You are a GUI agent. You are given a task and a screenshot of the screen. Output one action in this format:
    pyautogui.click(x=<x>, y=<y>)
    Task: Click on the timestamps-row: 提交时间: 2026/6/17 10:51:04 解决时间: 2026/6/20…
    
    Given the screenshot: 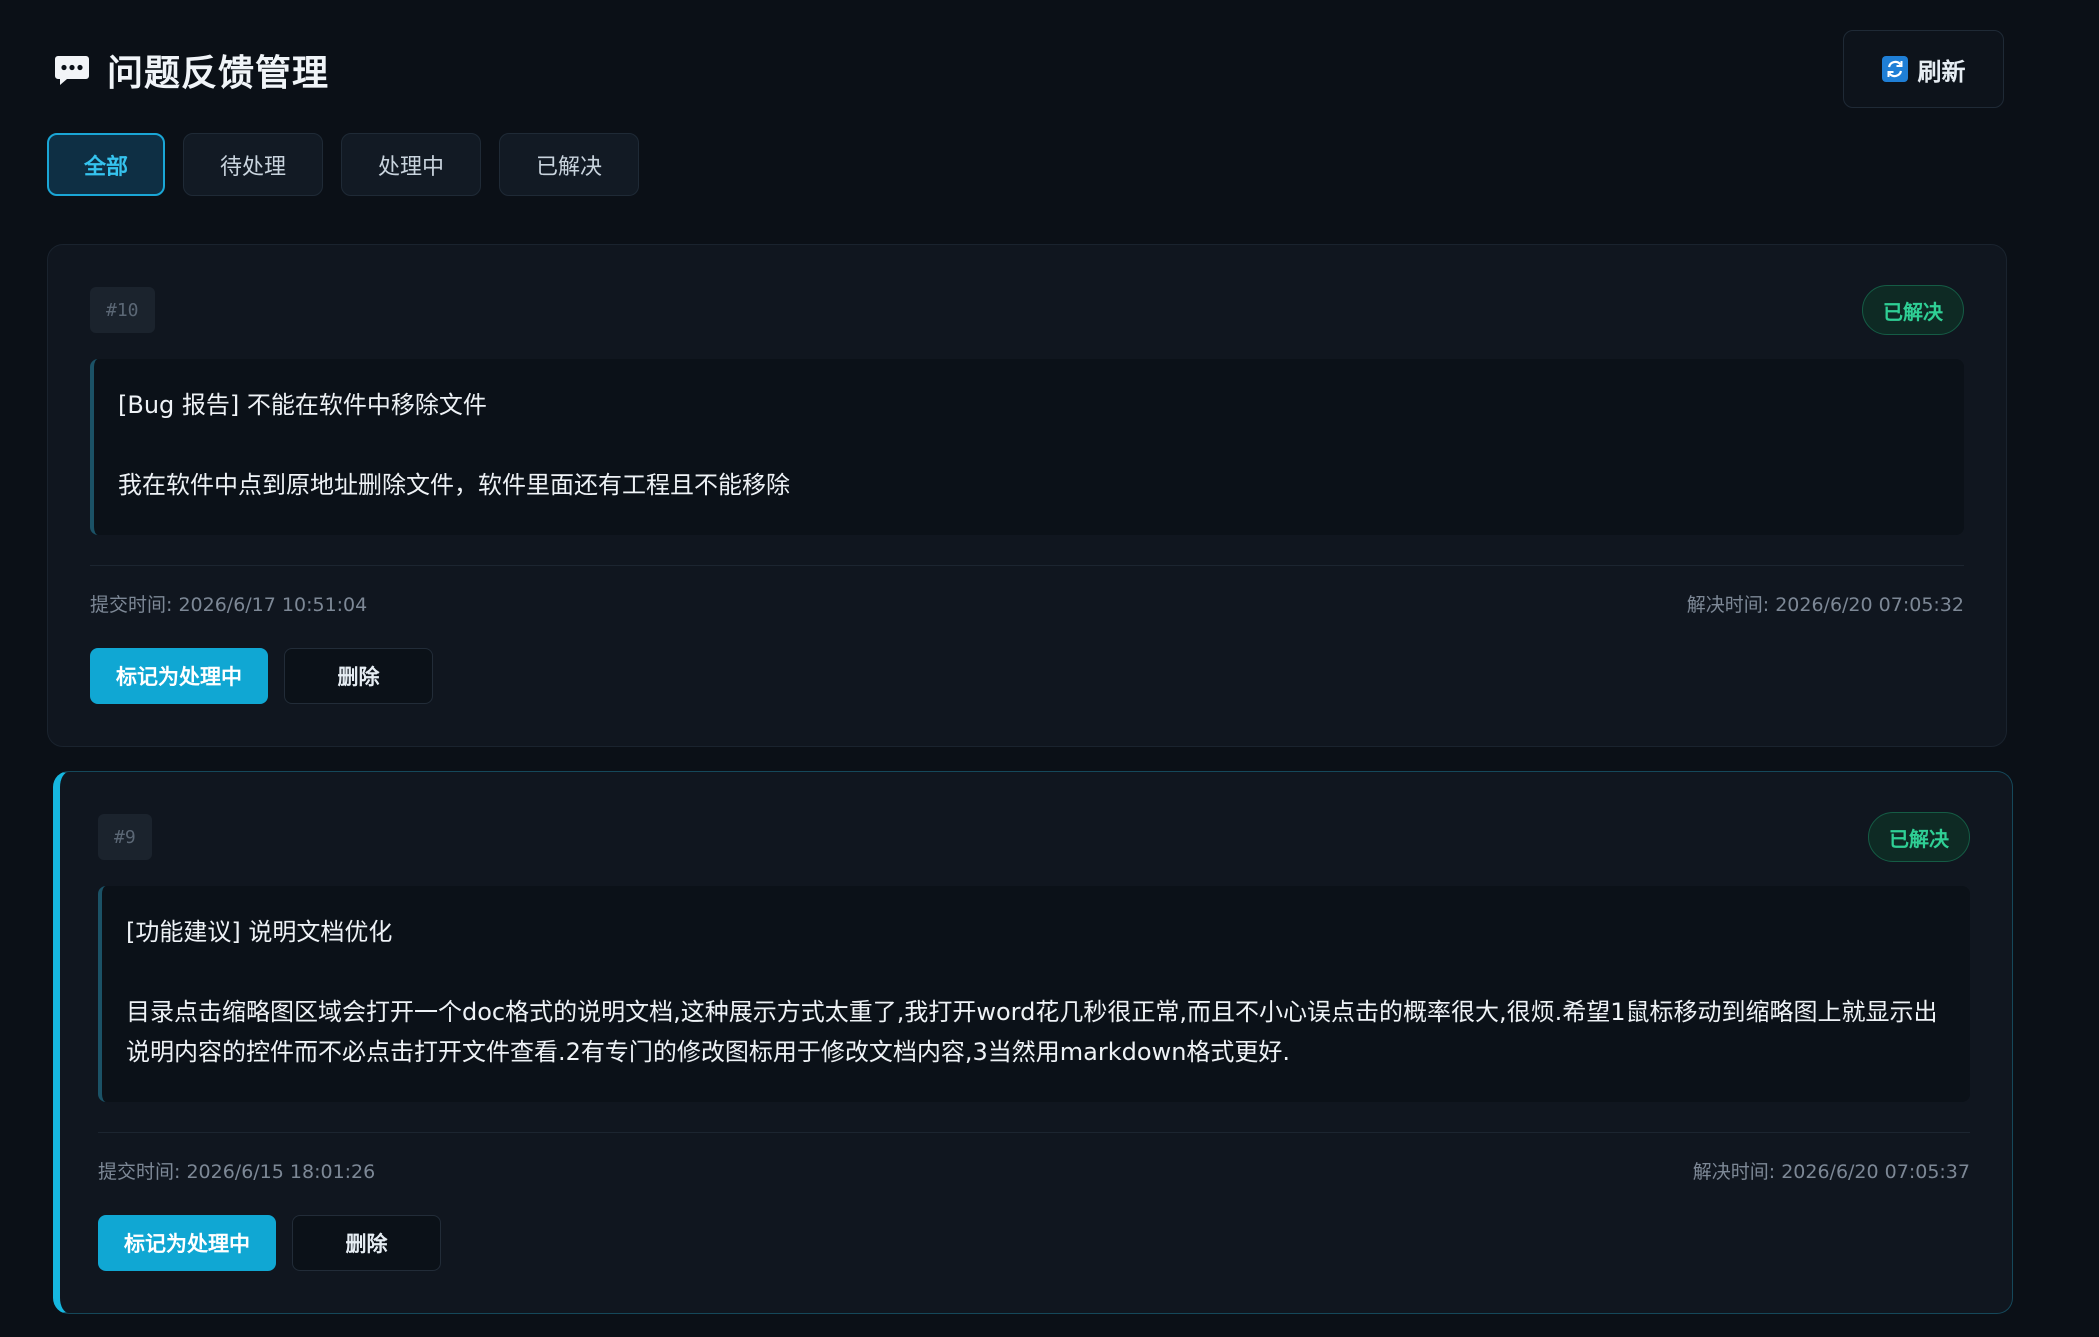 What is the action you would take?
    pyautogui.click(x=1027, y=605)
    